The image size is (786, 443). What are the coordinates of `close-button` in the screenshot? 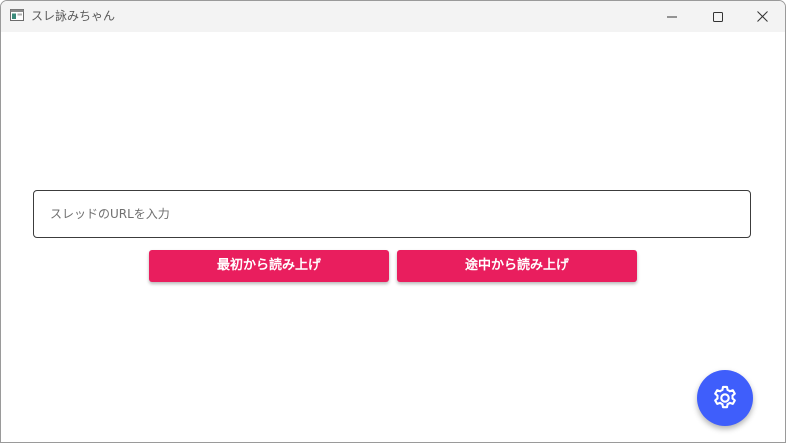 It's located at (762, 16).